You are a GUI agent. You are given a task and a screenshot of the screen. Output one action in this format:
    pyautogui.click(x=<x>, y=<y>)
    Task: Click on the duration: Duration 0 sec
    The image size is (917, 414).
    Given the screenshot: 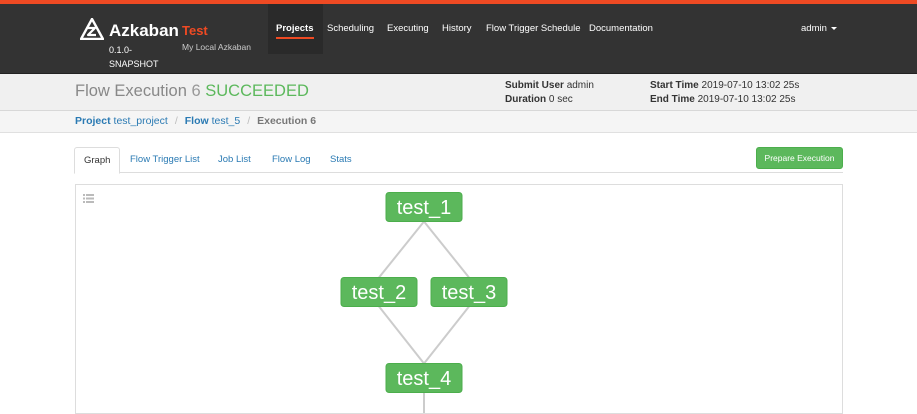 What is the action you would take?
    pyautogui.click(x=539, y=99)
    